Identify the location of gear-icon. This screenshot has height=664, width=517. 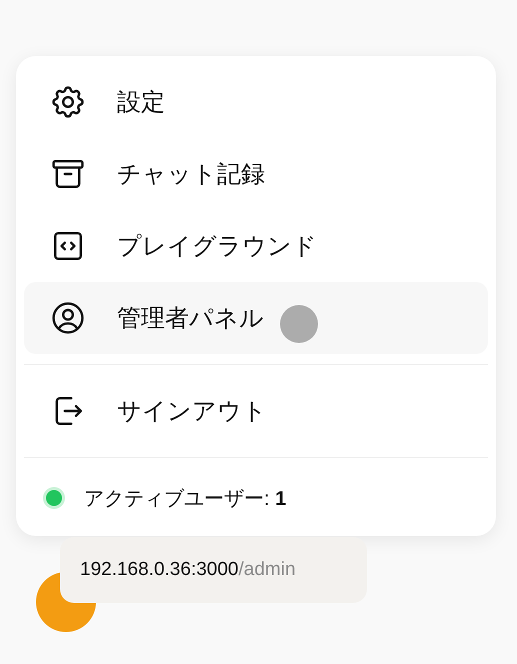
(68, 102).